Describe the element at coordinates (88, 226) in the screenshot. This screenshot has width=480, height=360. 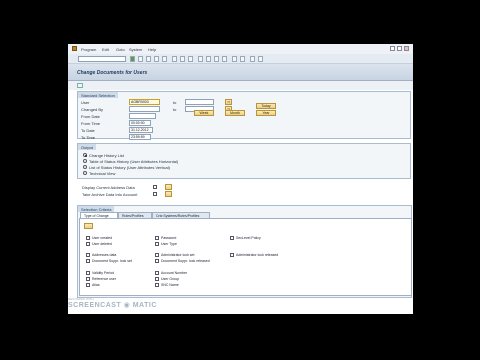
I see `select-all-button` at that location.